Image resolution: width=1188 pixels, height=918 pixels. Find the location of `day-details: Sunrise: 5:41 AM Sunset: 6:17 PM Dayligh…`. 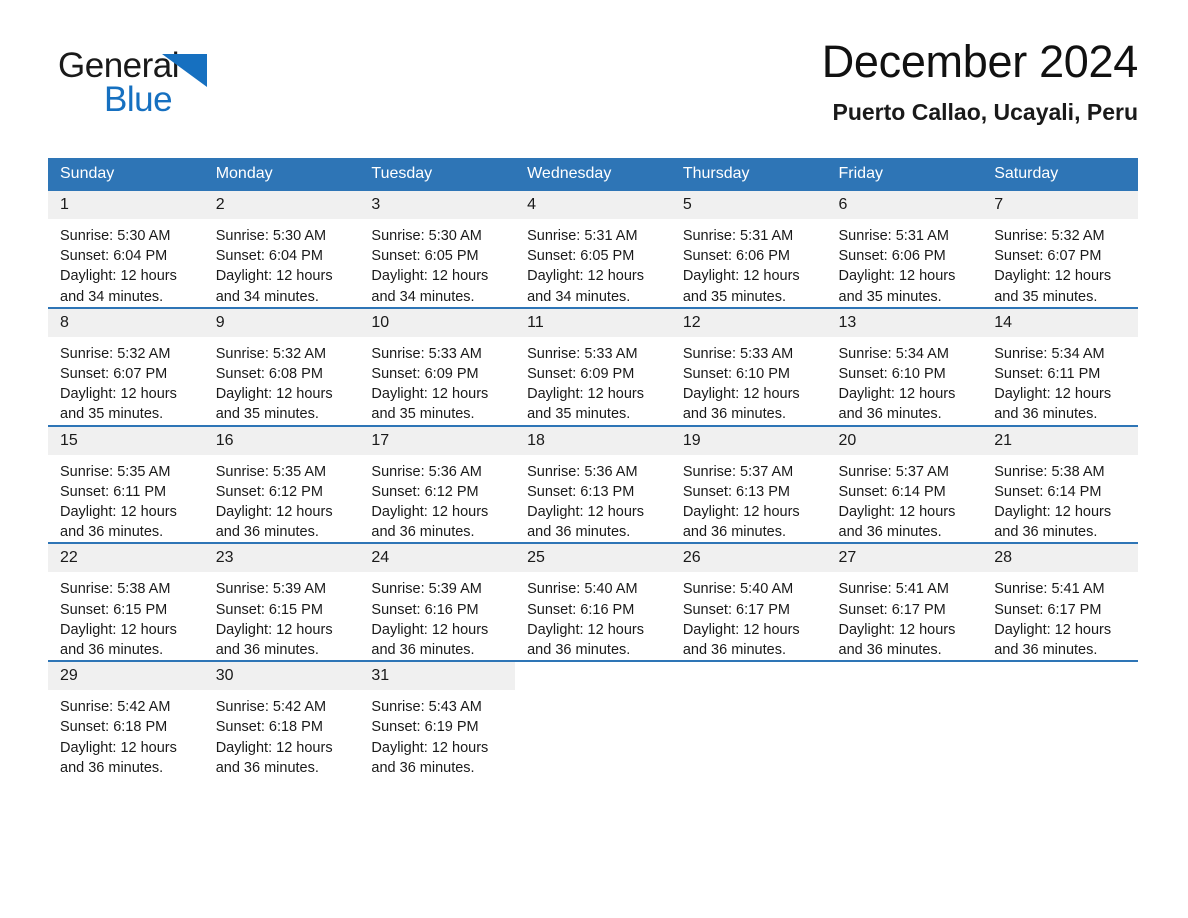

day-details: Sunrise: 5:41 AM Sunset: 6:17 PM Dayligh… is located at coordinates (1060, 616).